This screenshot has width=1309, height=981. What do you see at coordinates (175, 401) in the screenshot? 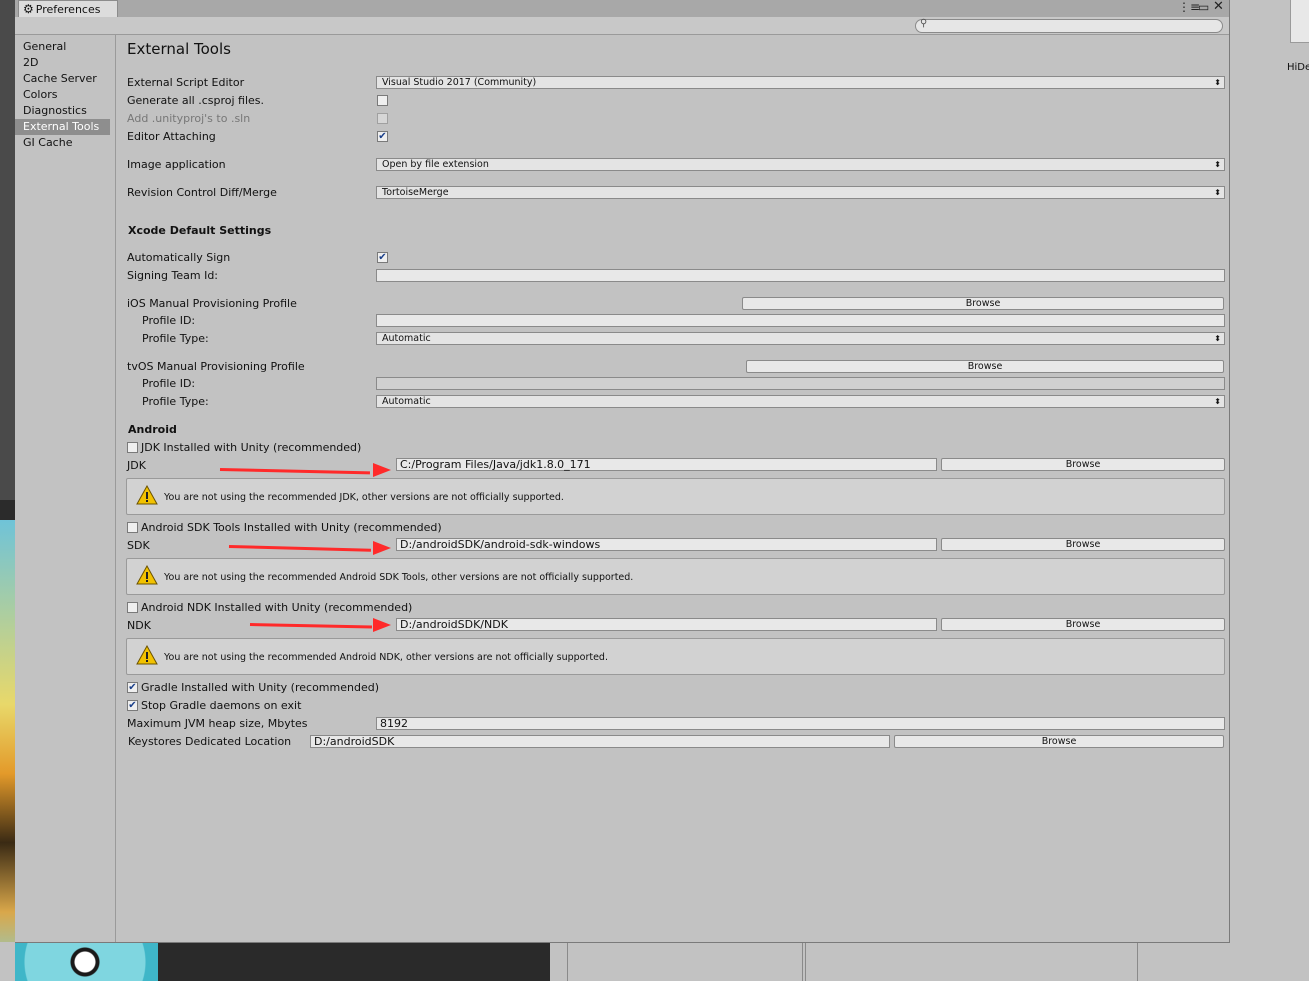
I see `tvos-profile-type-label: Profile Type:` at bounding box center [175, 401].